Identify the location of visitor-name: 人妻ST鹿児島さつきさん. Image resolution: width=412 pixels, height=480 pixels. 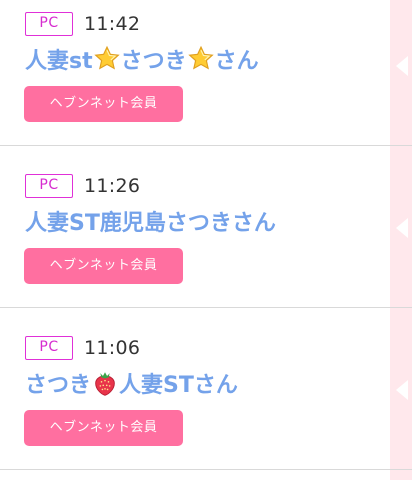
(150, 221).